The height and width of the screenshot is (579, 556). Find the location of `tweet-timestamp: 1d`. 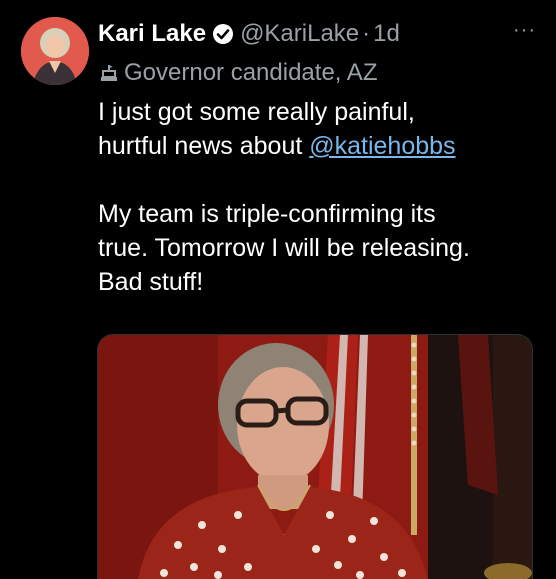

tweet-timestamp: 1d is located at coordinates (386, 34).